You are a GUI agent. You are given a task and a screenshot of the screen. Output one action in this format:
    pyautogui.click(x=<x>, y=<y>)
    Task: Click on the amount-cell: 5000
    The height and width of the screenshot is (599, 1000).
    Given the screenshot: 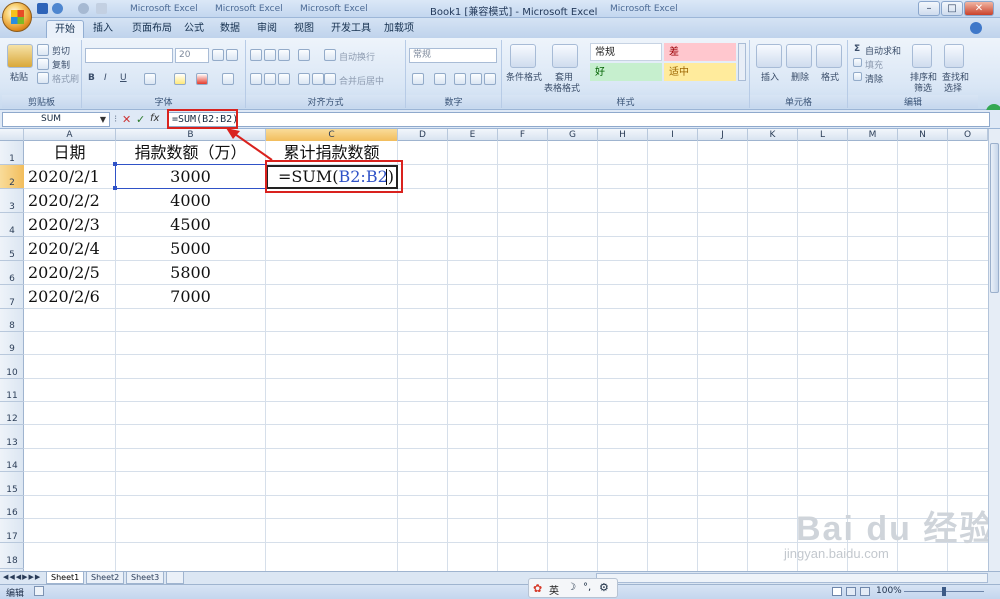 What is the action you would take?
    pyautogui.click(x=190, y=249)
    